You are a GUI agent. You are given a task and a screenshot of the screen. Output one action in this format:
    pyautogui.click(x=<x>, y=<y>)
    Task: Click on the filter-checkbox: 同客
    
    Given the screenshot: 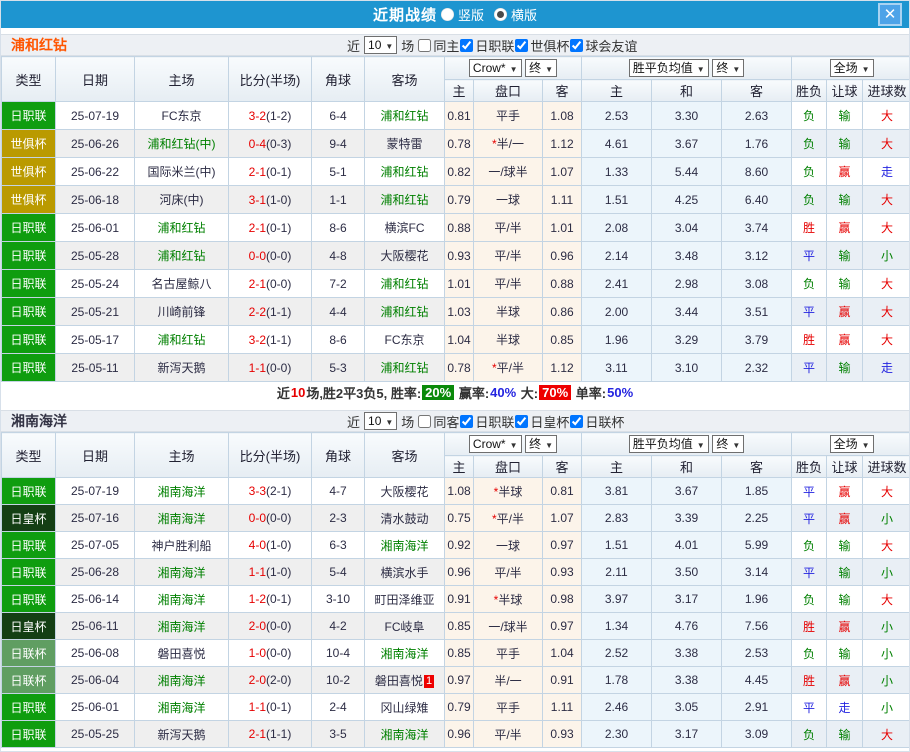 What is the action you would take?
    pyautogui.click(x=438, y=421)
    